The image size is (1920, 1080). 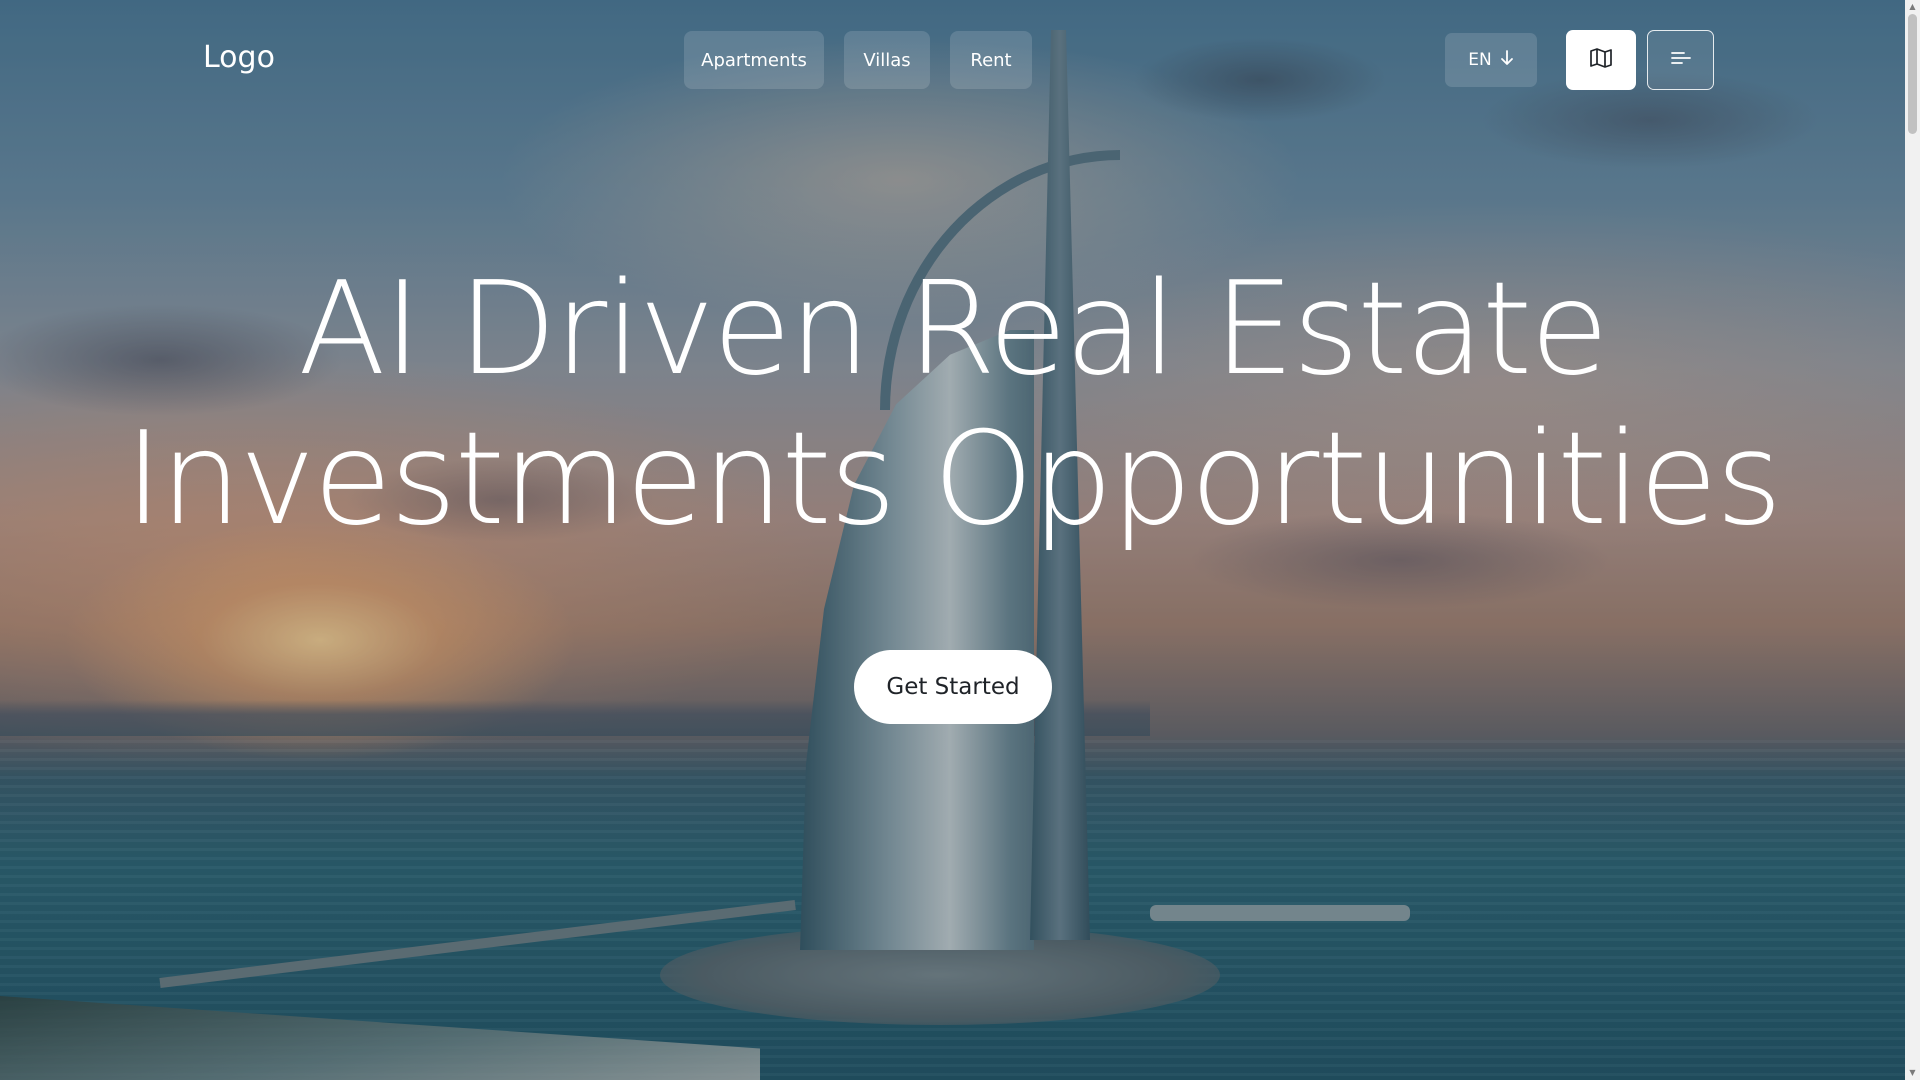 What do you see at coordinates (239, 57) in the screenshot?
I see `logo: Logo` at bounding box center [239, 57].